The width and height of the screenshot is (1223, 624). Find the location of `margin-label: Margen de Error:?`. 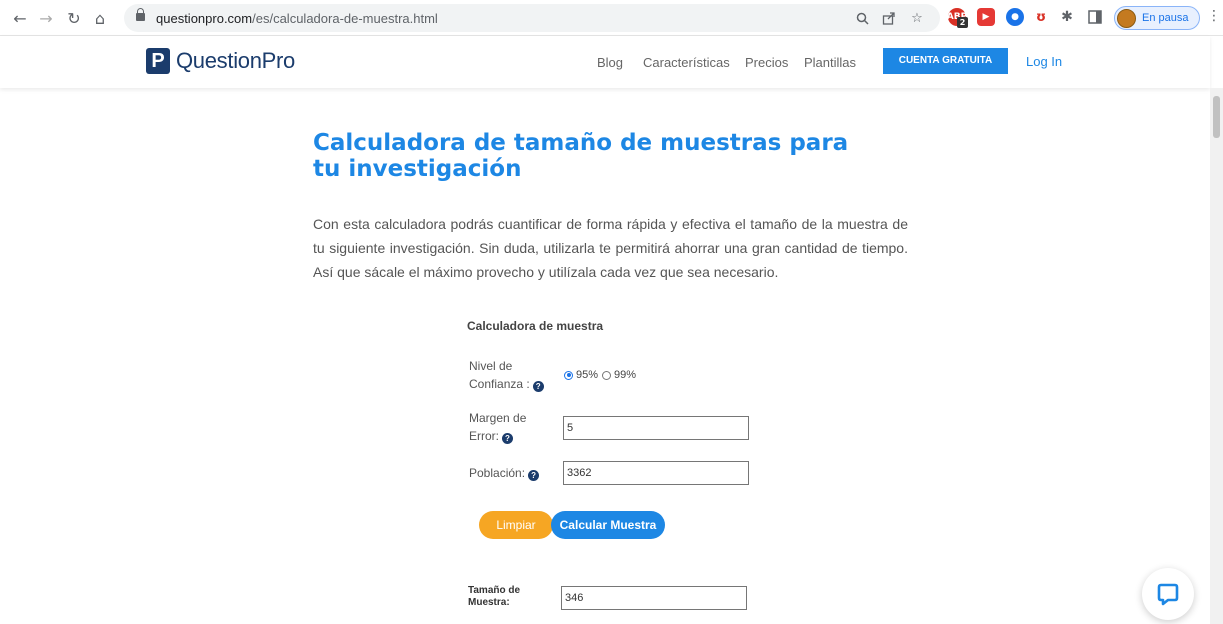

margin-label: Margen de Error:? is located at coordinates (498, 427).